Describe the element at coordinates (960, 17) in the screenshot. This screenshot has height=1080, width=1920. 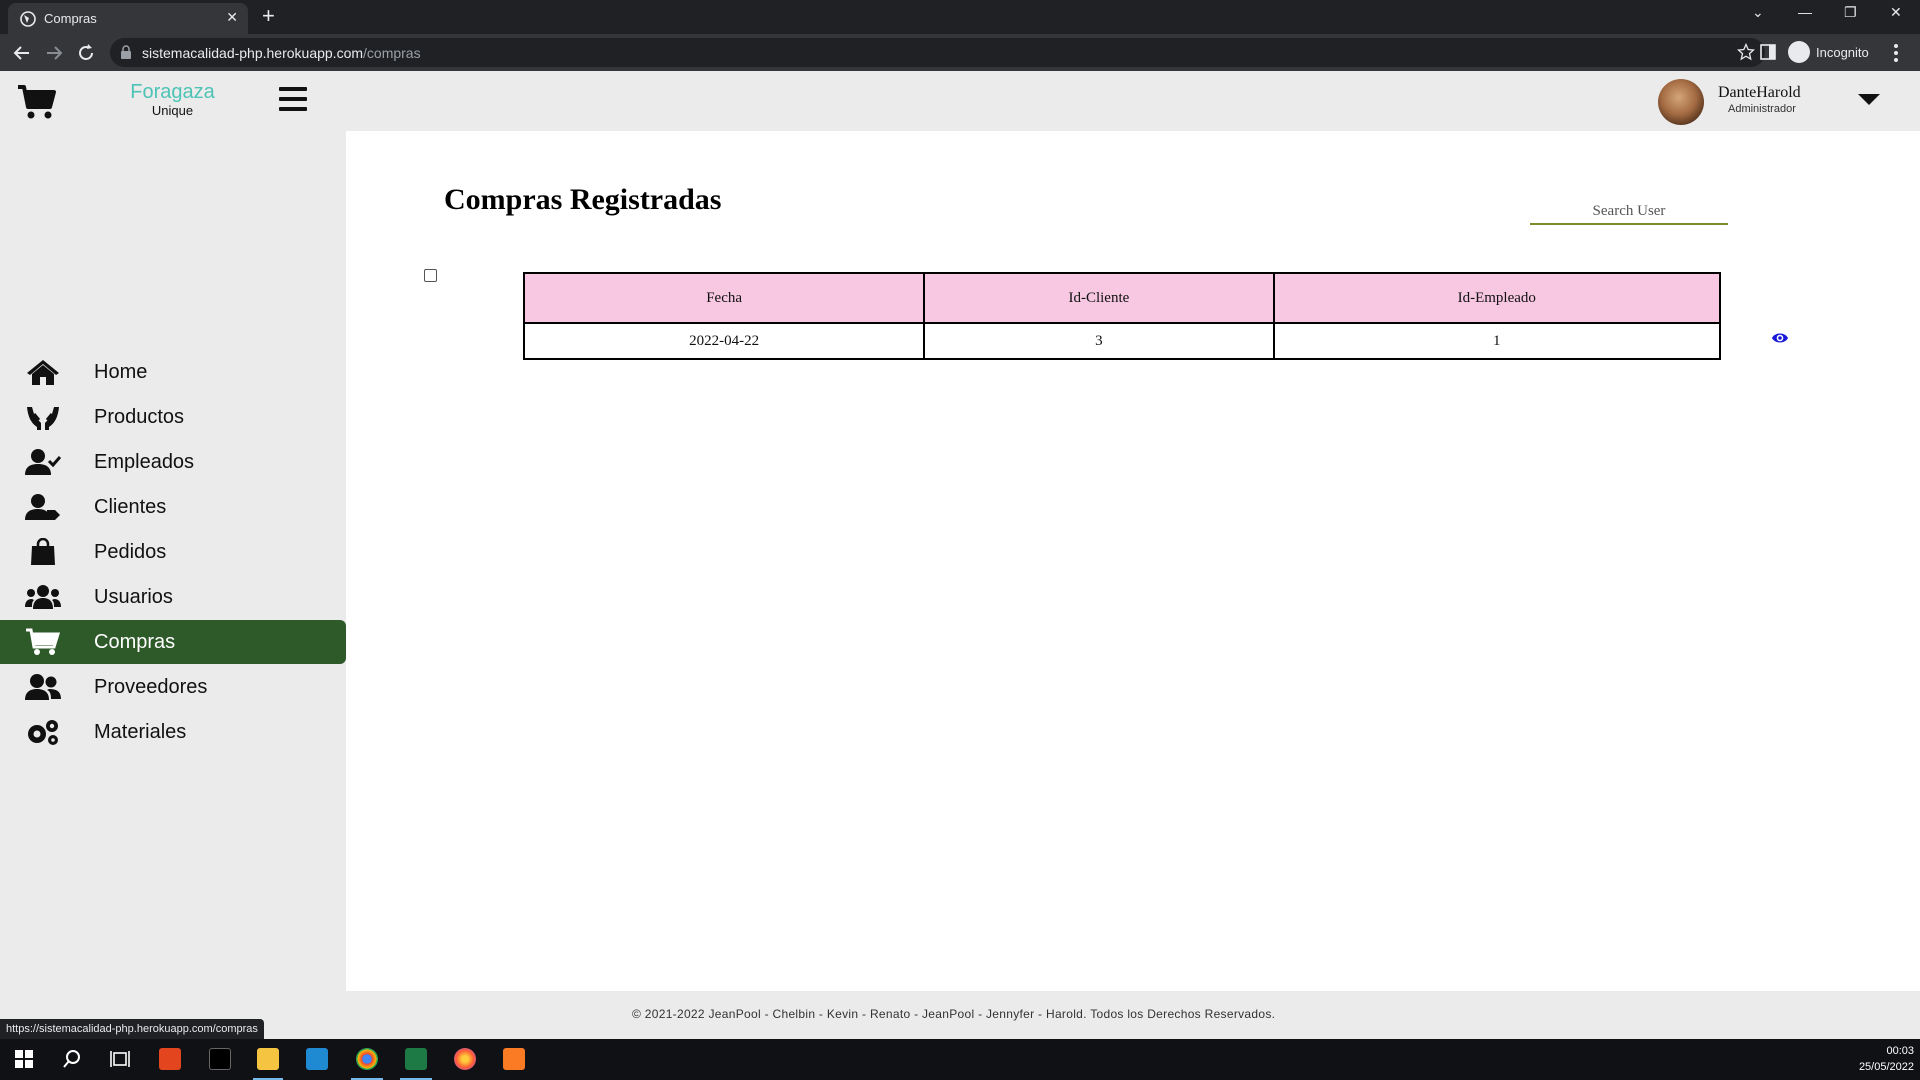
I see `browser-tabstrip: Compras ✕ + ⌄ — ❐ ✕` at that location.